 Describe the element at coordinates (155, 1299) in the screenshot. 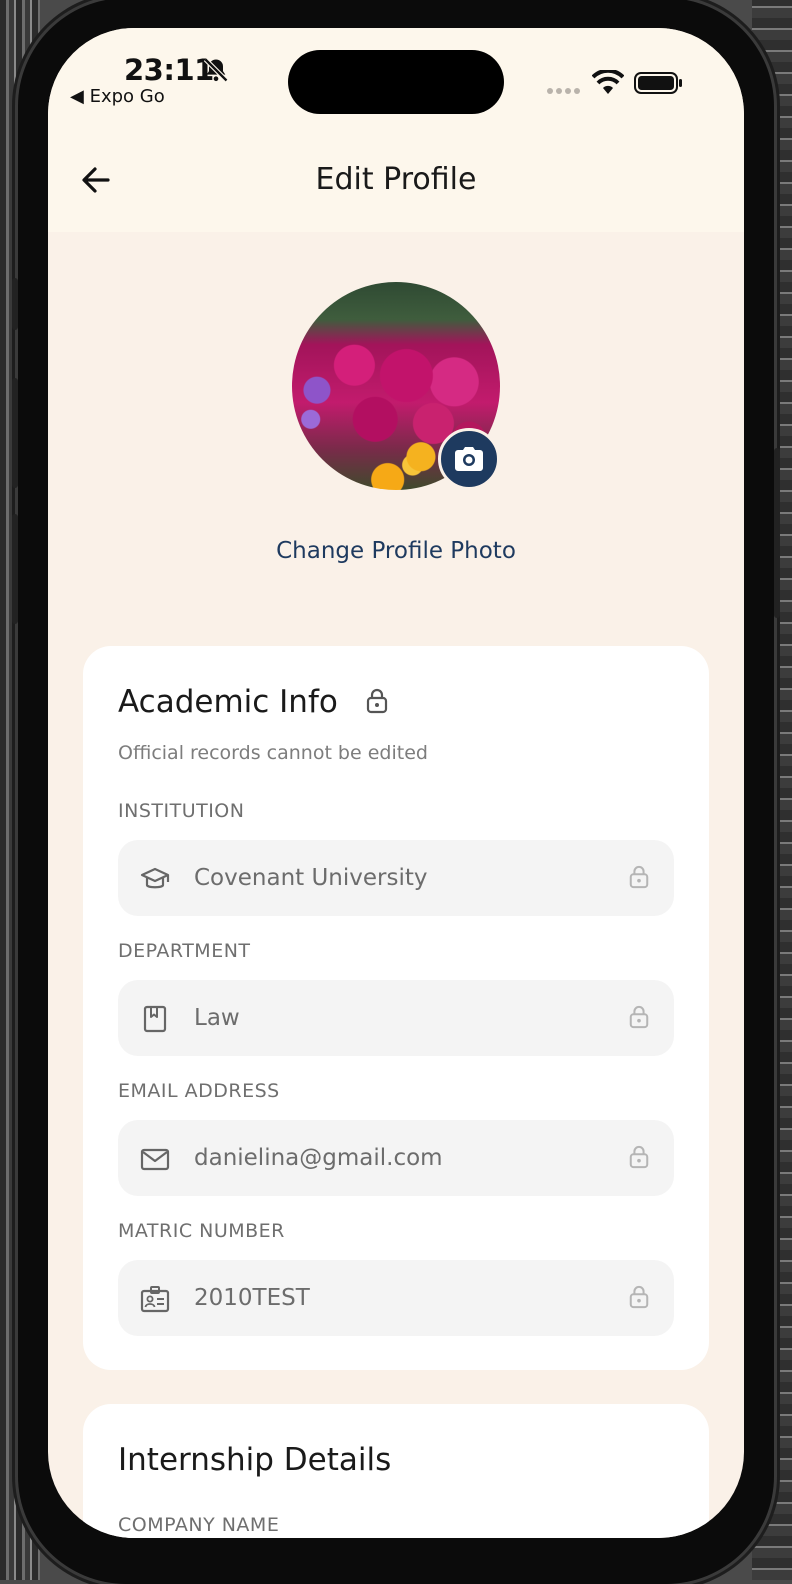

I see `id-card-icon` at that location.